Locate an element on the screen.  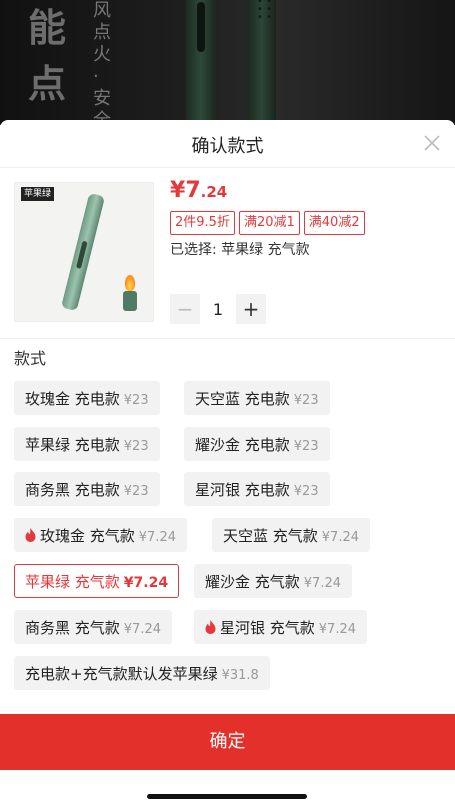
style-option-label: 天空蓝 充气款 is located at coordinates (270, 536).